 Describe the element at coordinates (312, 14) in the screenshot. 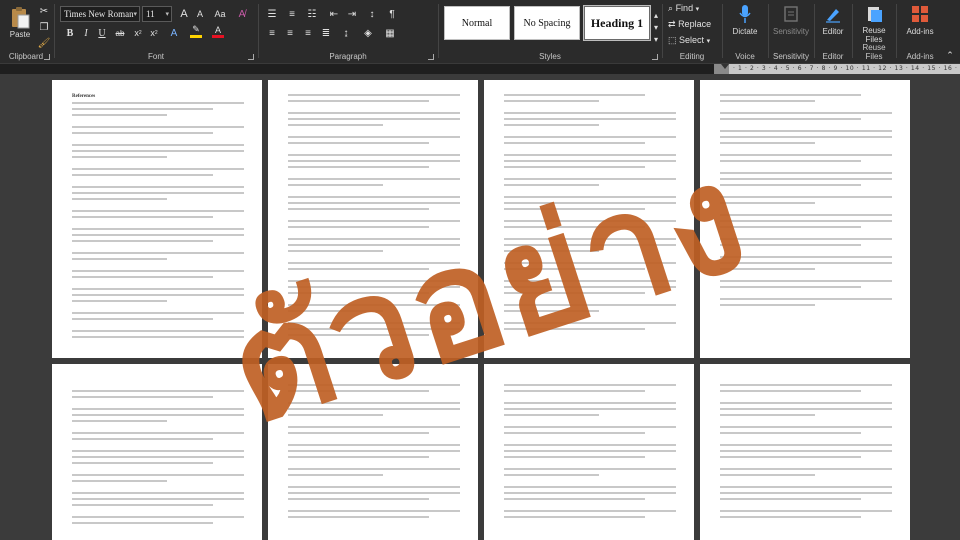

I see `multilevel-list-icon: ☷` at that location.